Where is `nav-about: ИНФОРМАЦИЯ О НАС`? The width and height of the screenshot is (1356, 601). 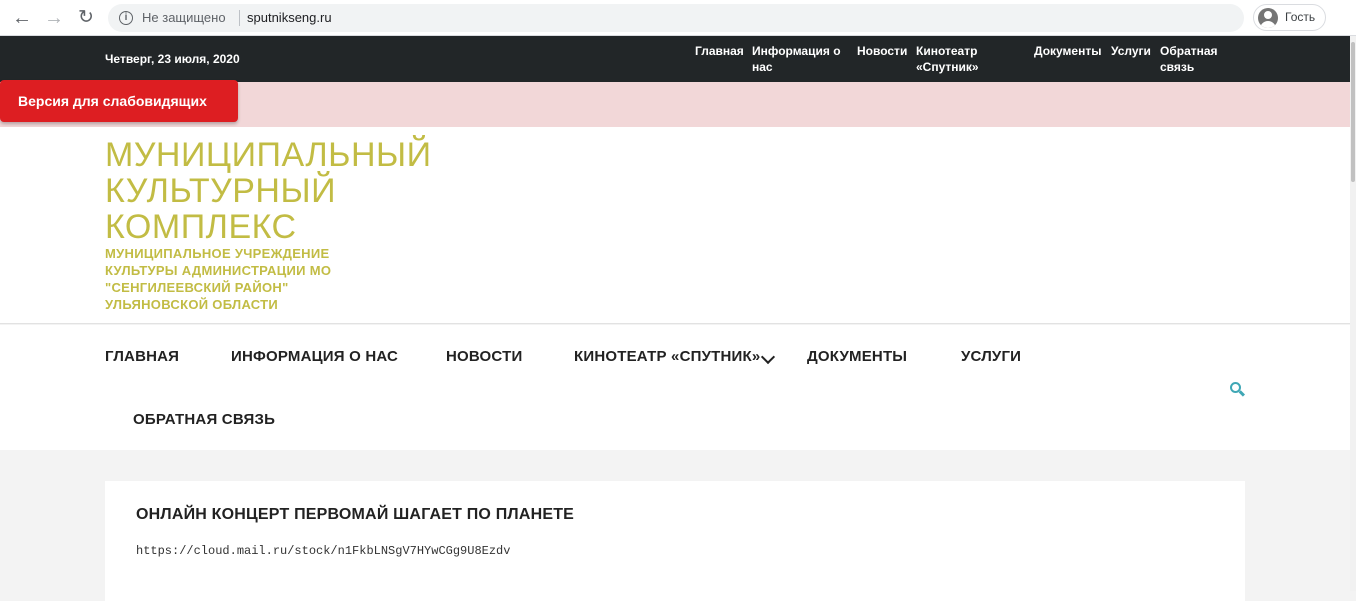
nav-about: ИНФОРМАЦИЯ О НАС is located at coordinates (314, 356).